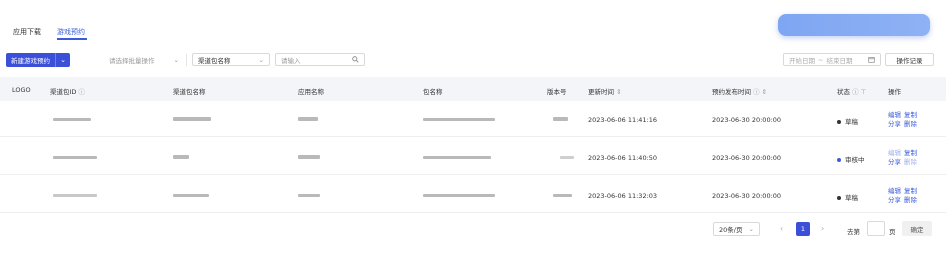  Describe the element at coordinates (186, 60) in the screenshot. I see `toolbar-divider` at that location.